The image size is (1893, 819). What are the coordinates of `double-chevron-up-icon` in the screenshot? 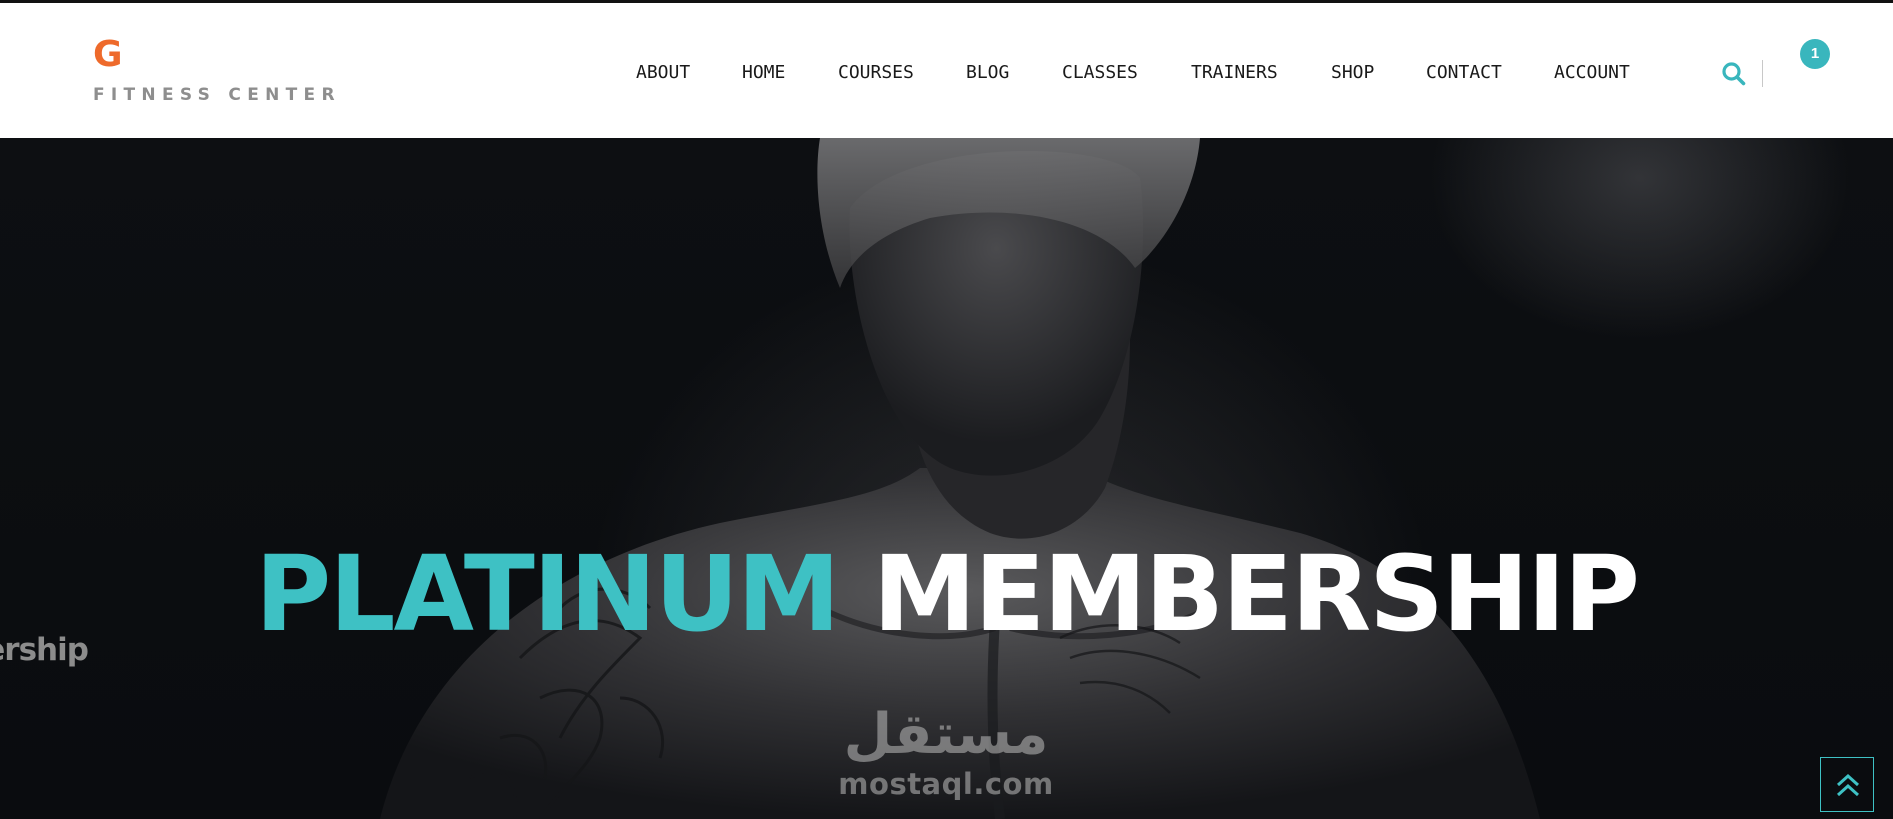 It's located at (1848, 785).